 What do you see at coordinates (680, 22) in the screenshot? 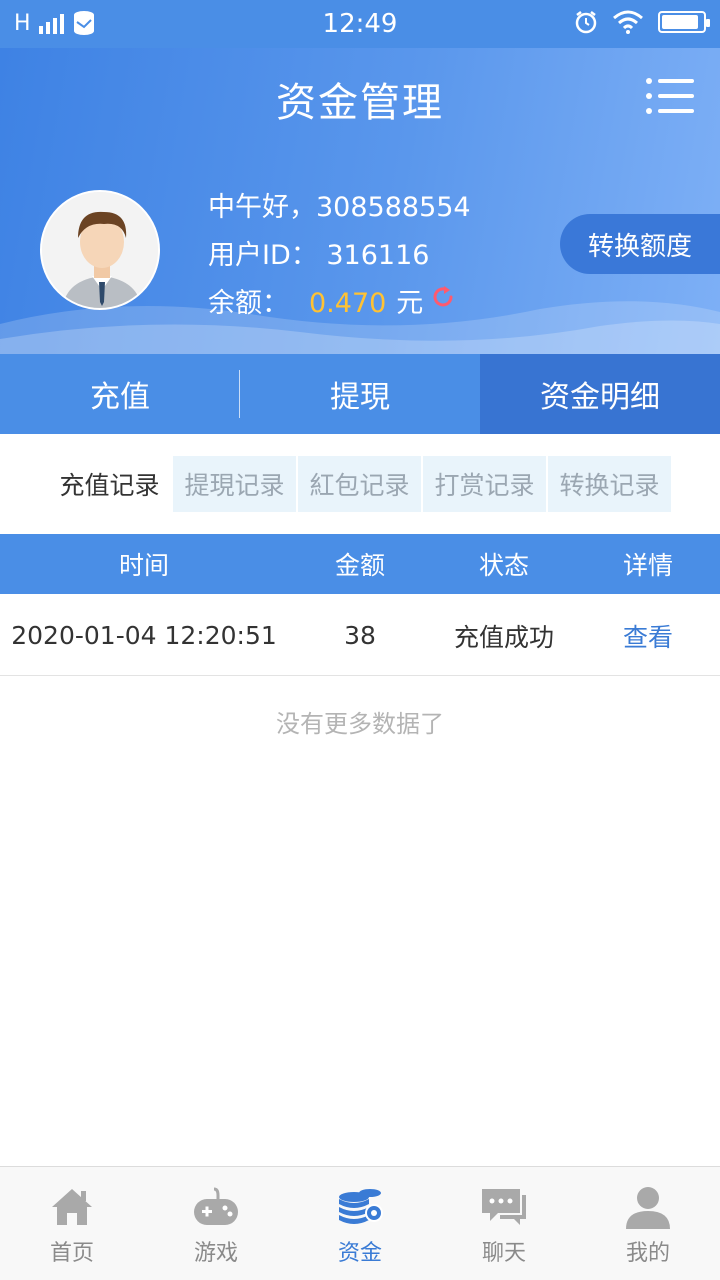
I see `battery-level` at bounding box center [680, 22].